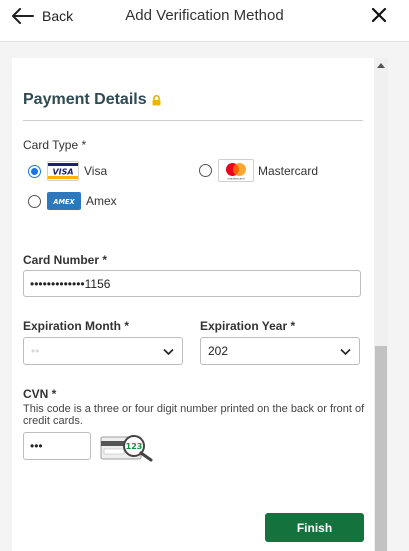 The width and height of the screenshot is (409, 551). What do you see at coordinates (34, 201) in the screenshot?
I see `amex-radio` at bounding box center [34, 201].